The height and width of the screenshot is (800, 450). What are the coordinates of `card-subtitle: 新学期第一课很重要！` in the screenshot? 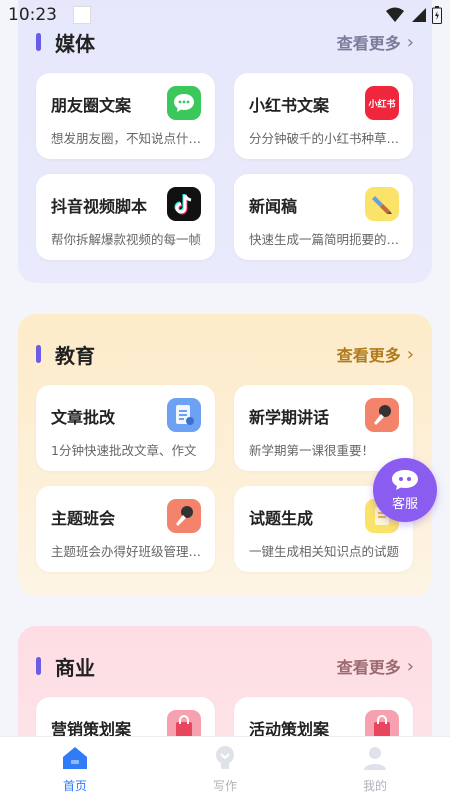 It's located at (312, 450).